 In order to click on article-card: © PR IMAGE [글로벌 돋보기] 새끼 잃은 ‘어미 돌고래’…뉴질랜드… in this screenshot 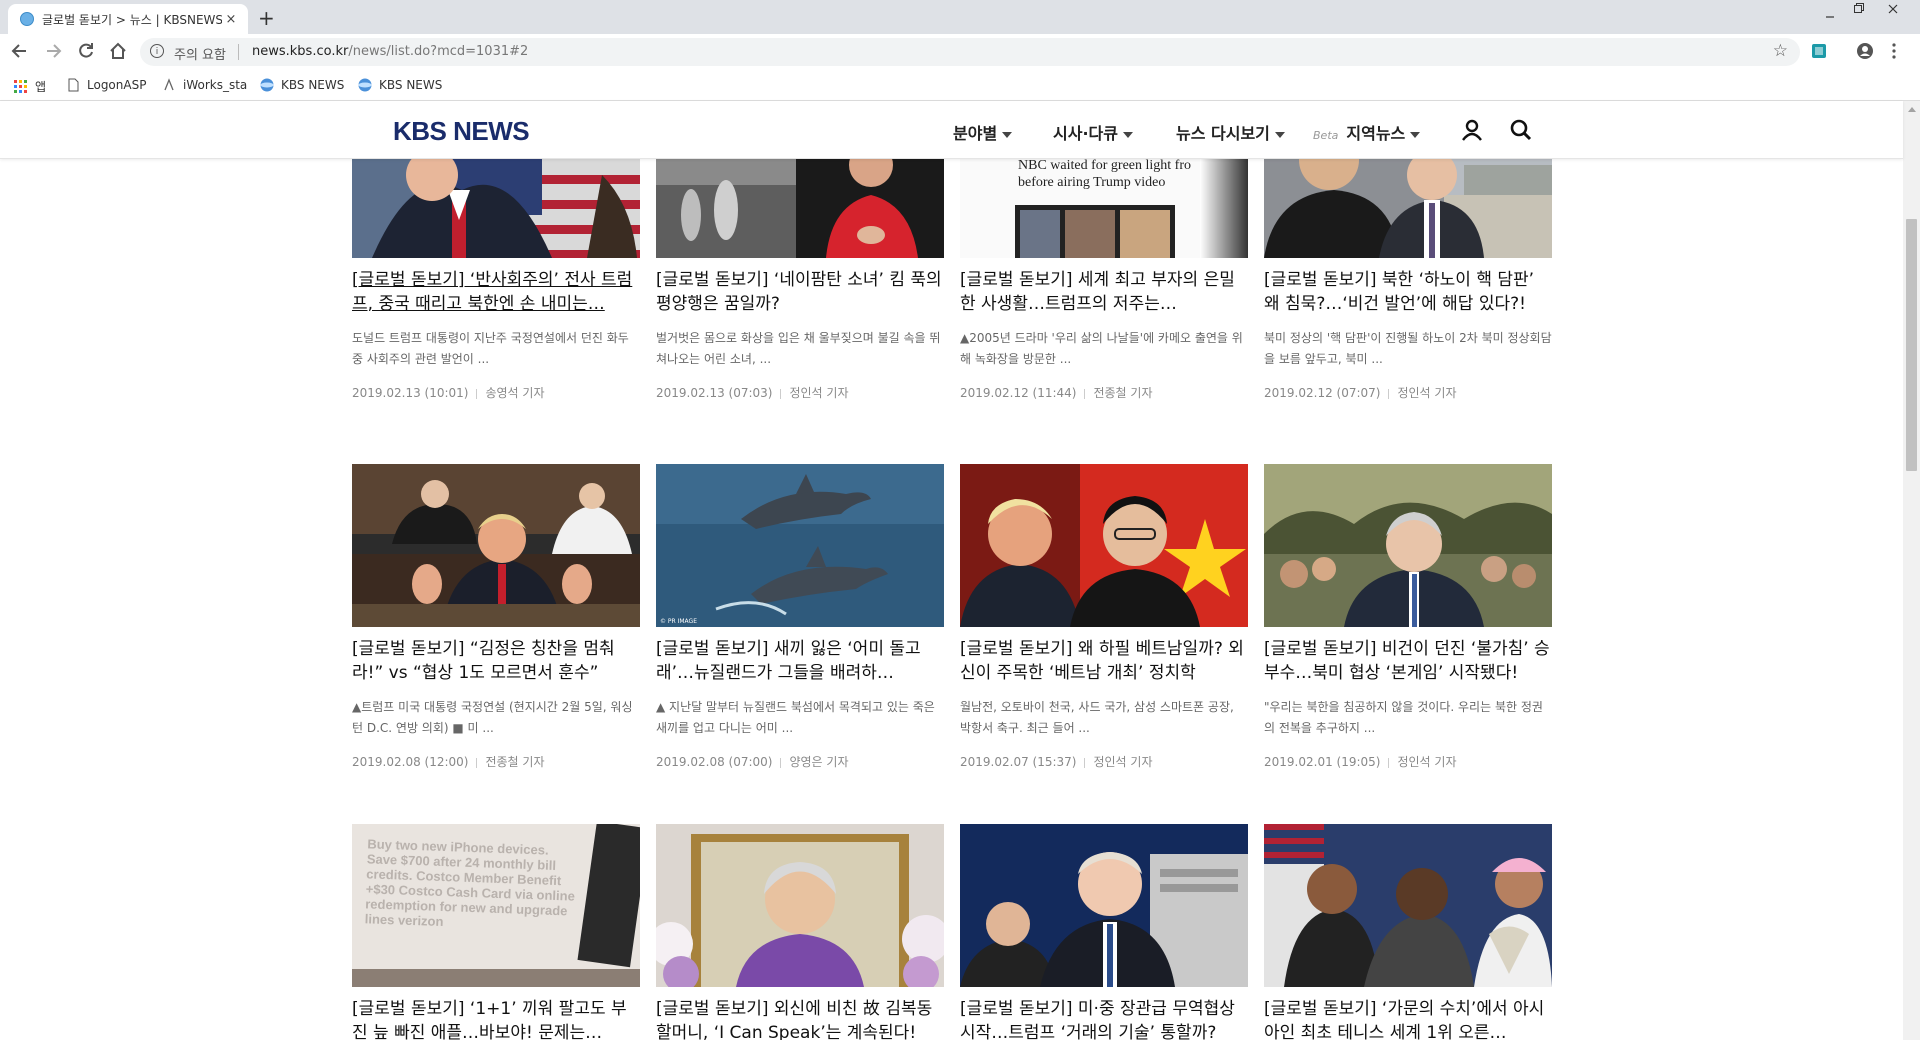, I will do `click(800, 617)`.